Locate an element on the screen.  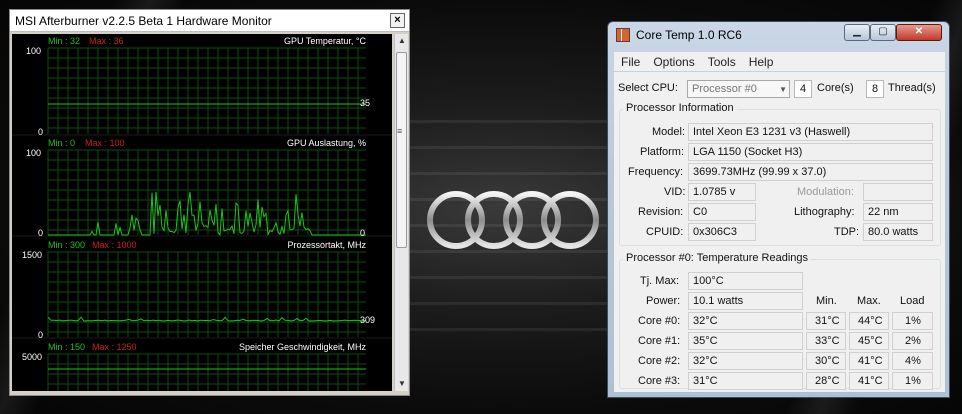
core-3-label: Core #3: is located at coordinates (659, 381).